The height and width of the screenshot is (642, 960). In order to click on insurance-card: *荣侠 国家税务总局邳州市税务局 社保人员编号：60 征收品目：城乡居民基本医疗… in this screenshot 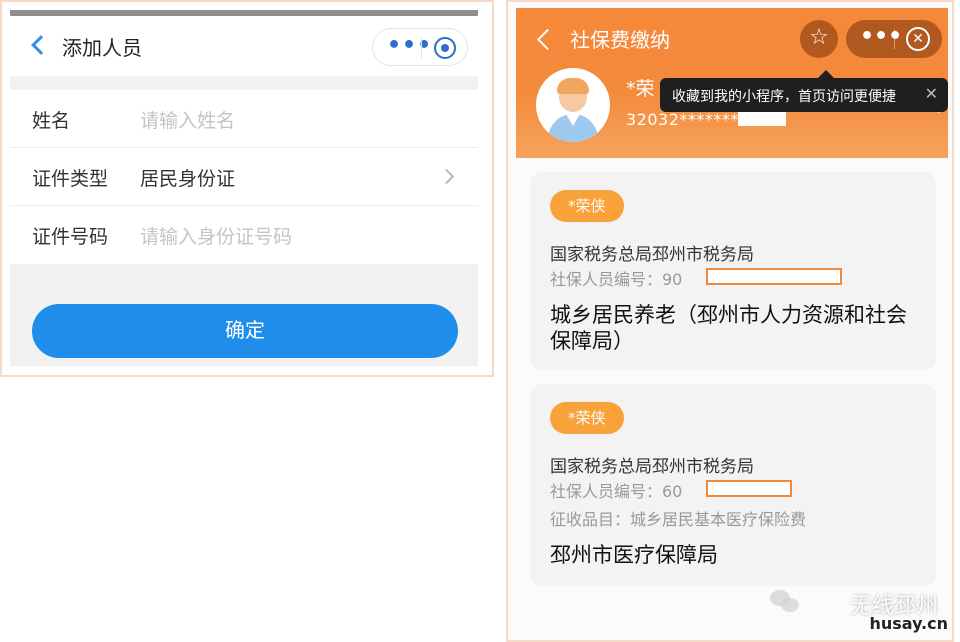, I will do `click(733, 485)`.